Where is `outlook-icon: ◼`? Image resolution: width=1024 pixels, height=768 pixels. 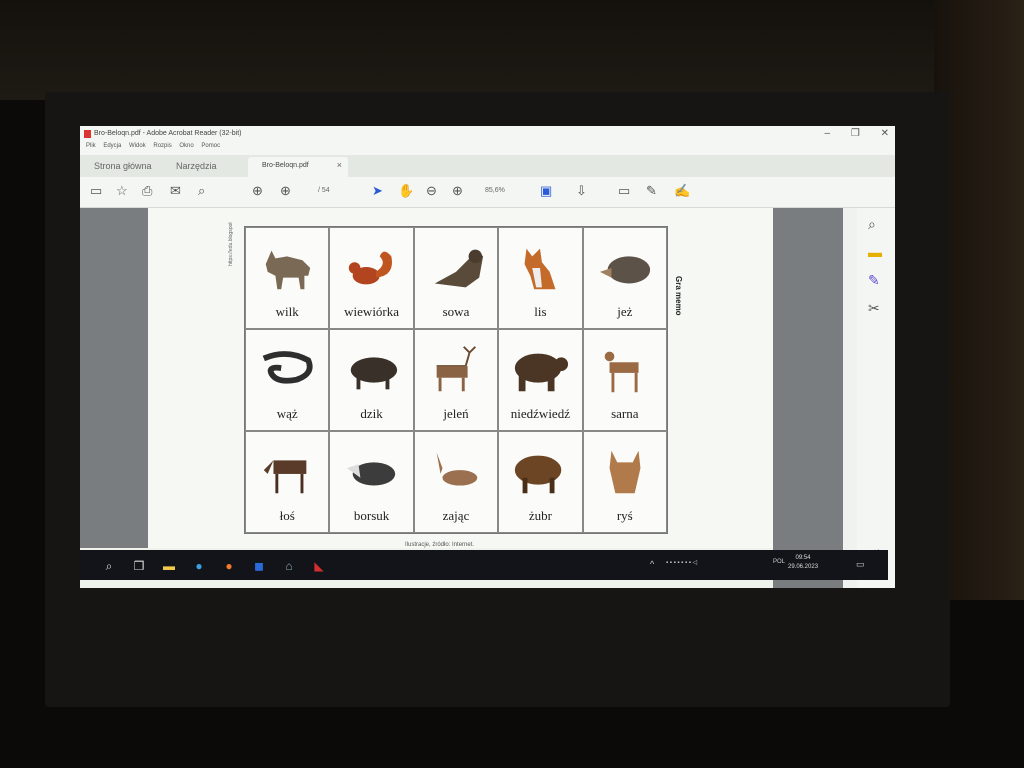 outlook-icon: ◼ is located at coordinates (259, 566).